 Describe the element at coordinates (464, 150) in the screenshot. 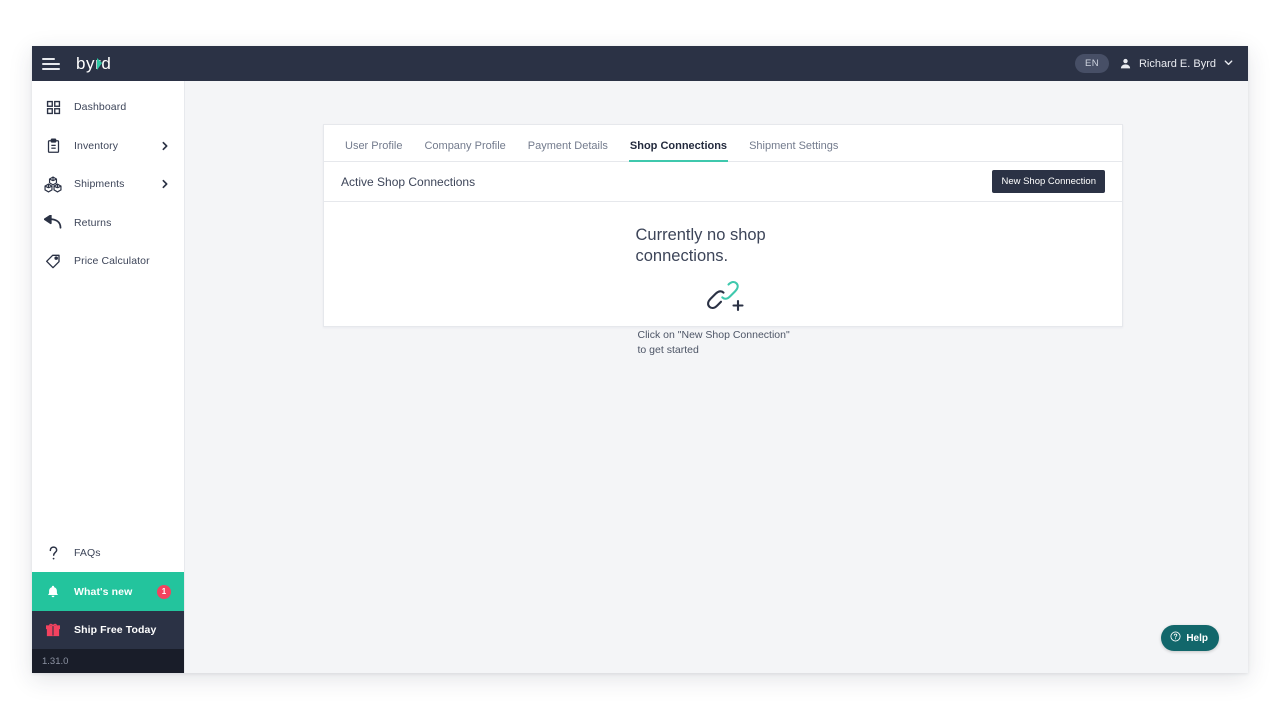

I see `tab-company-profile: Company Profile` at that location.